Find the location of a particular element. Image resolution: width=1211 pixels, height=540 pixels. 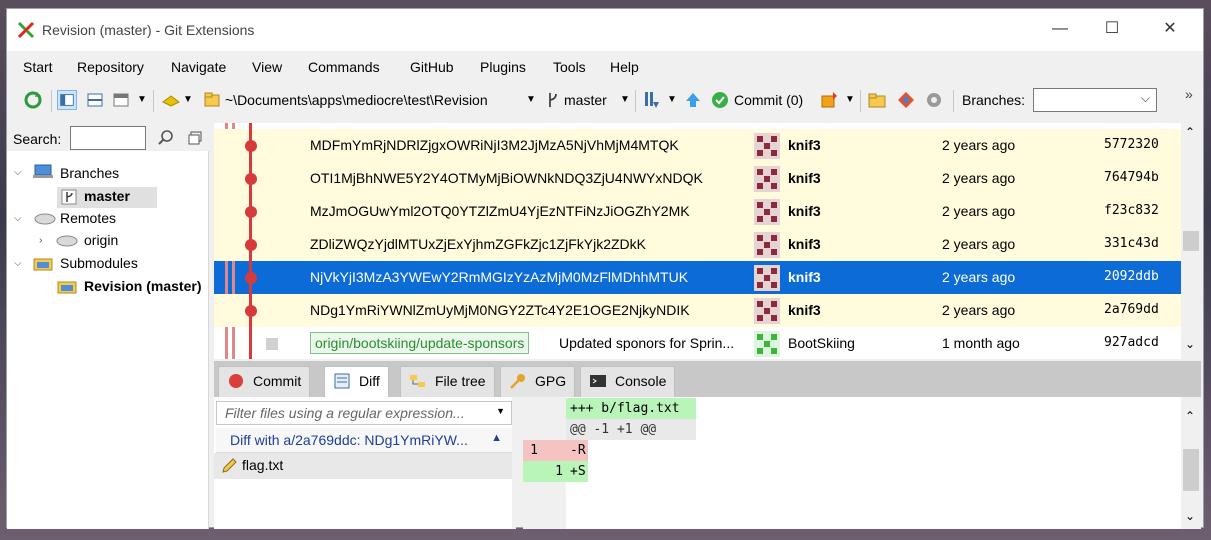

checkout-icon is located at coordinates (829, 100).